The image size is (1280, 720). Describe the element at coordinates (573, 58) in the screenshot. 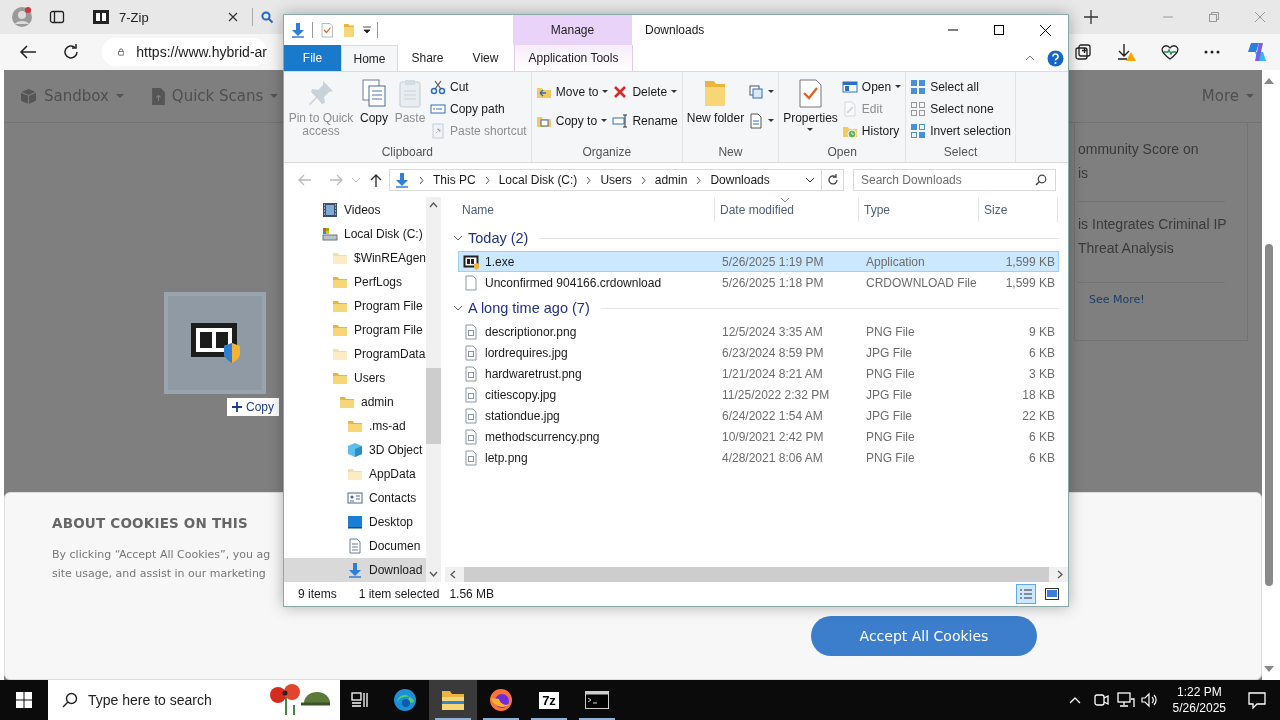

I see `ribbon-tab: Application Tools` at that location.